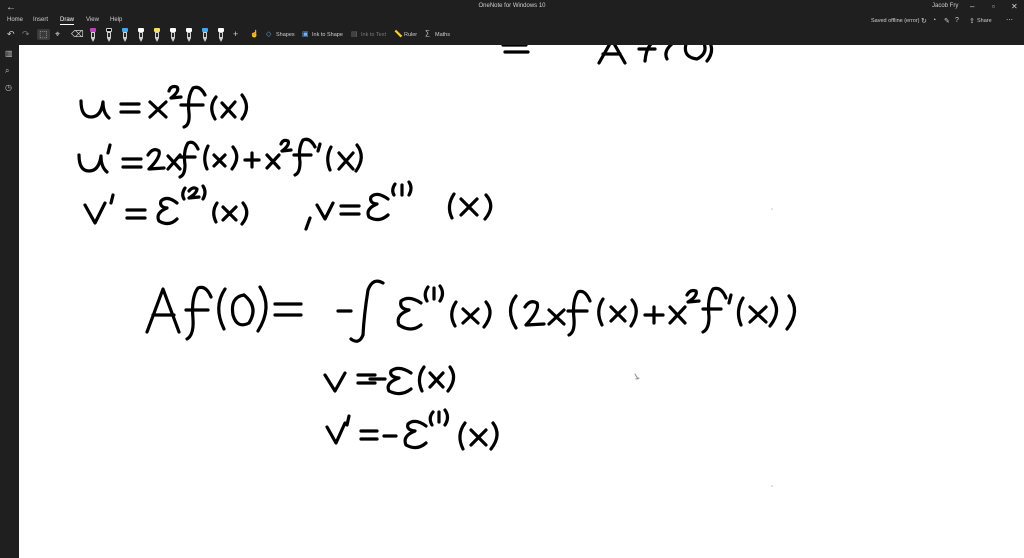 Image resolution: width=1024 pixels, height=558 pixels. Describe the element at coordinates (398, 34) in the screenshot. I see `ruler-icon: 📏` at that location.